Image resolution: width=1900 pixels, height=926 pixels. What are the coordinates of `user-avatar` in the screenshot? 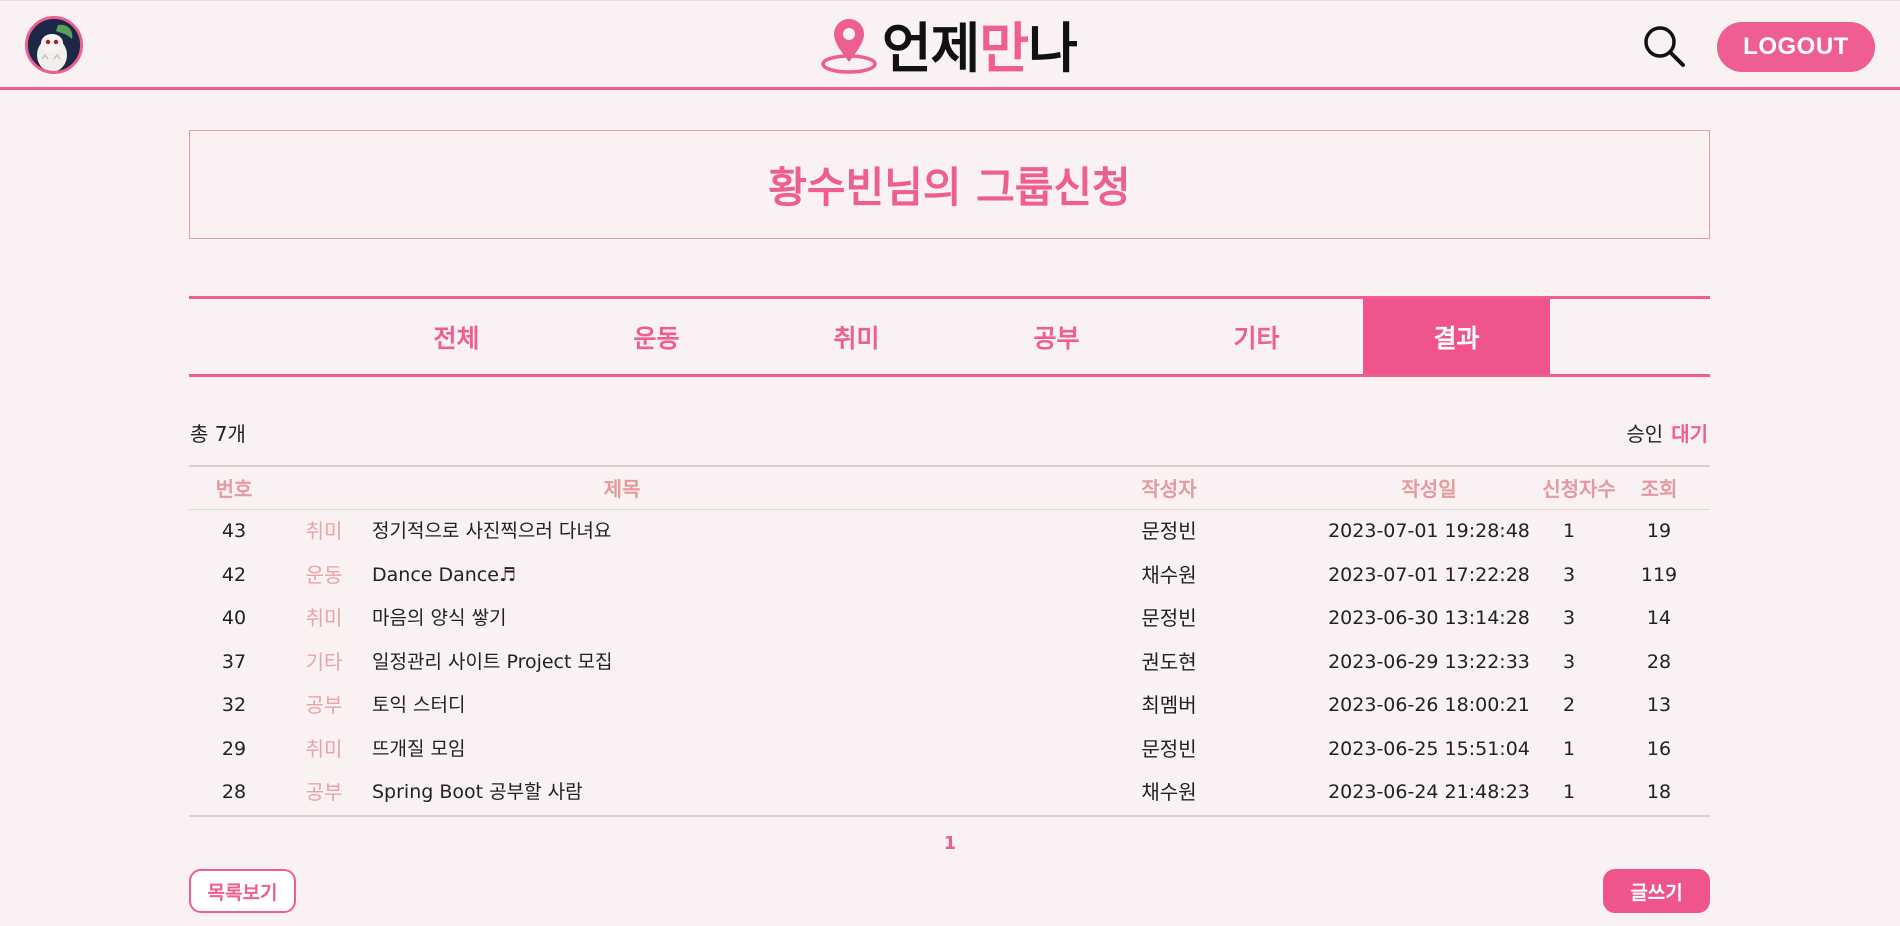 It's located at (54, 45).